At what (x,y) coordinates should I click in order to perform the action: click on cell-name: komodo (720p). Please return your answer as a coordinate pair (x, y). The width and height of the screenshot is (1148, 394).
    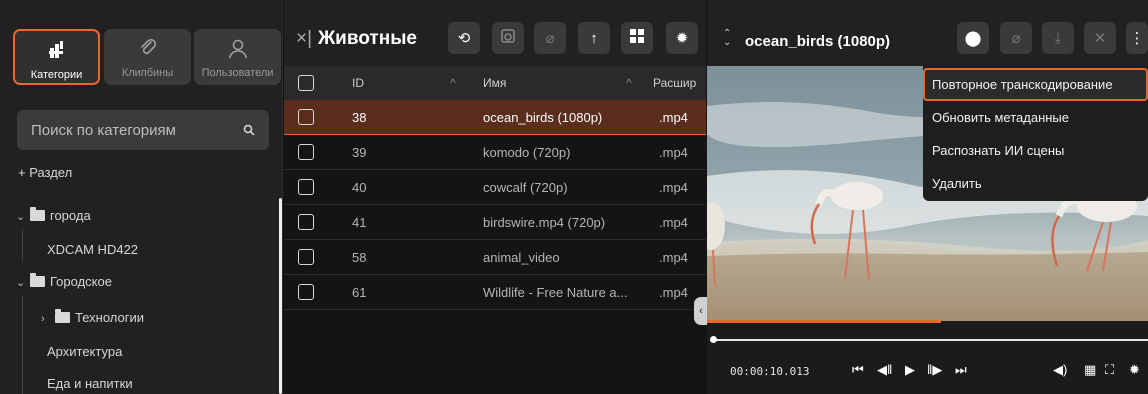
    Looking at the image, I should click on (527, 152).